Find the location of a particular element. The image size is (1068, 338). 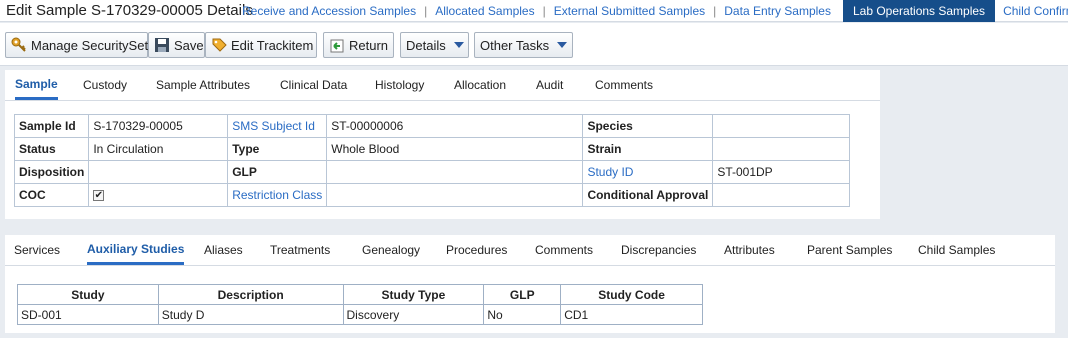

page-title: Edit Sample S-170329-00005 Details is located at coordinates (129, 10).